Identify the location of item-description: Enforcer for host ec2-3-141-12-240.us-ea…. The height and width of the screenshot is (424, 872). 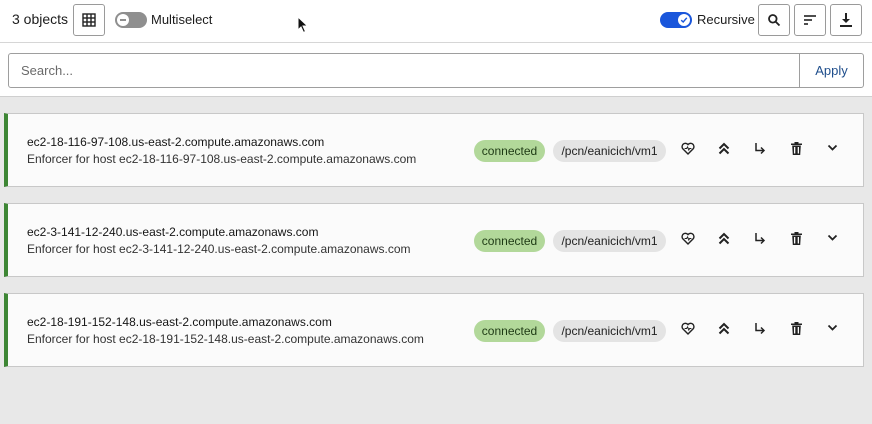
(219, 249).